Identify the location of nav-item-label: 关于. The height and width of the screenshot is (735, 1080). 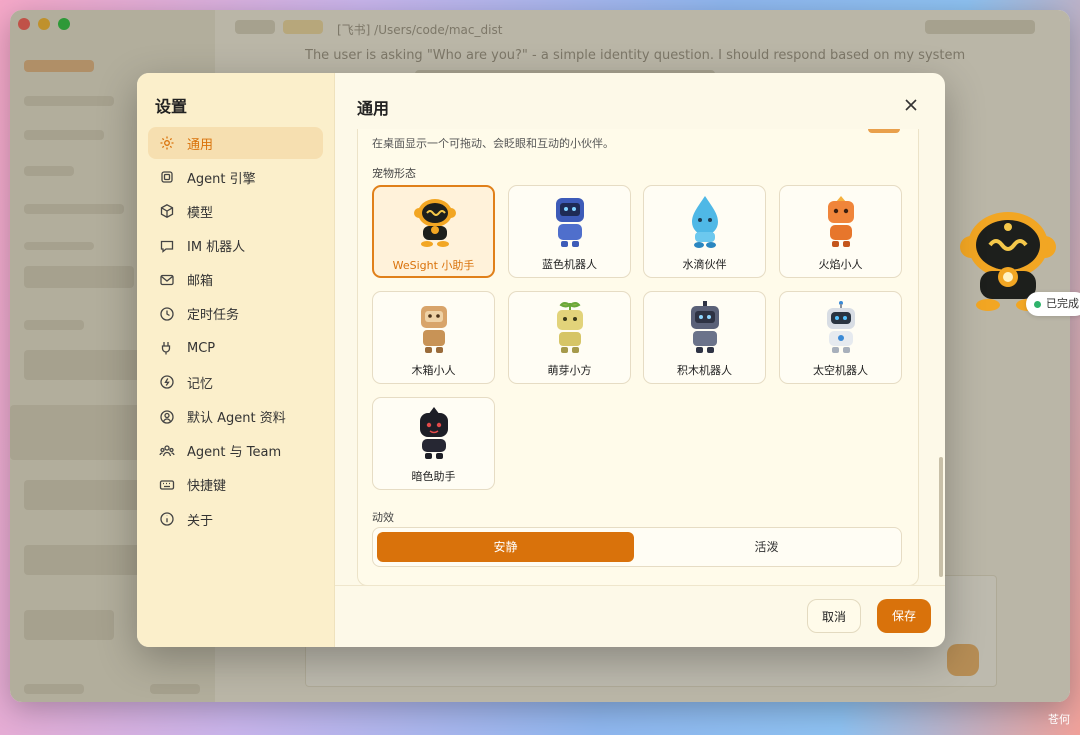
(200, 521).